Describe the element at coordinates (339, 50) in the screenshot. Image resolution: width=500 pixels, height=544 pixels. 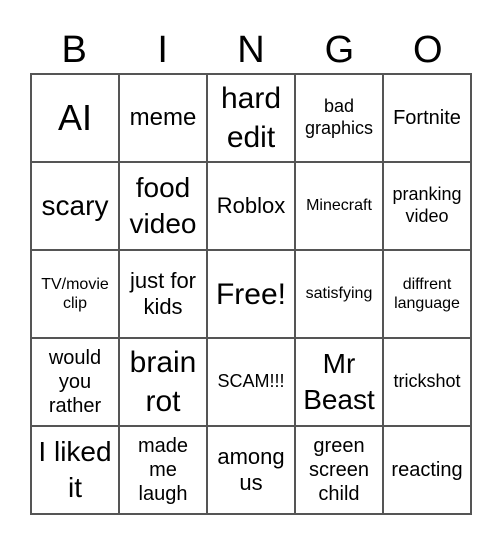
I see `header-letter-g: G` at that location.